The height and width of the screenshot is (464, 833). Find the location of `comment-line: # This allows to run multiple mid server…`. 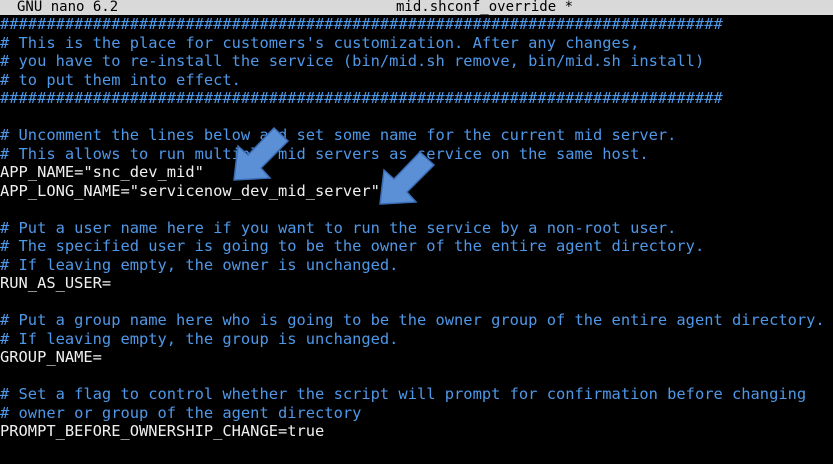

comment-line: # This allows to run multiple mid server… is located at coordinates (324, 153).